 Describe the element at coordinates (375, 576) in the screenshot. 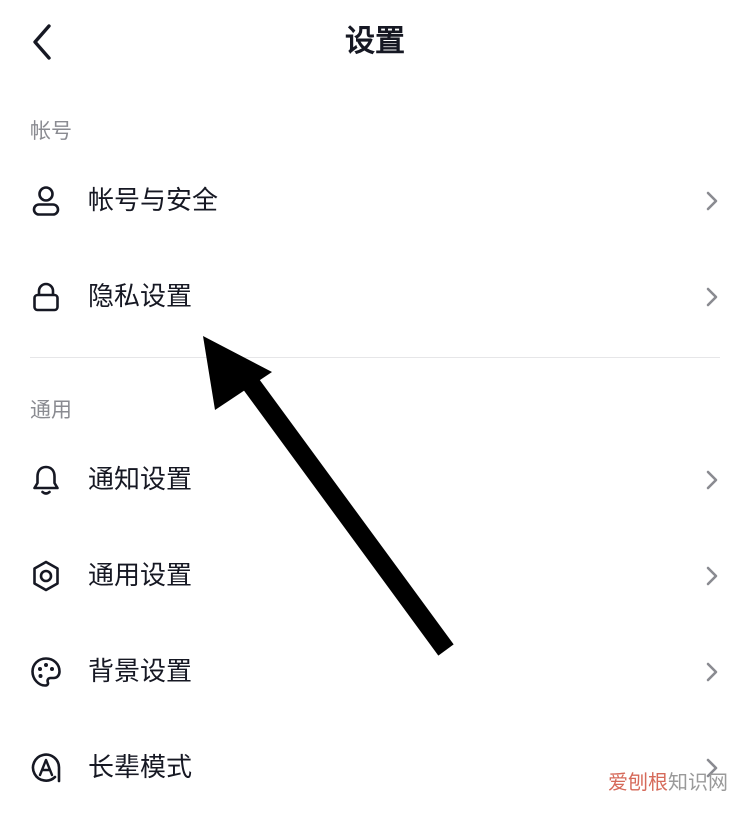

I see `settings-item-general: 通用设置` at that location.